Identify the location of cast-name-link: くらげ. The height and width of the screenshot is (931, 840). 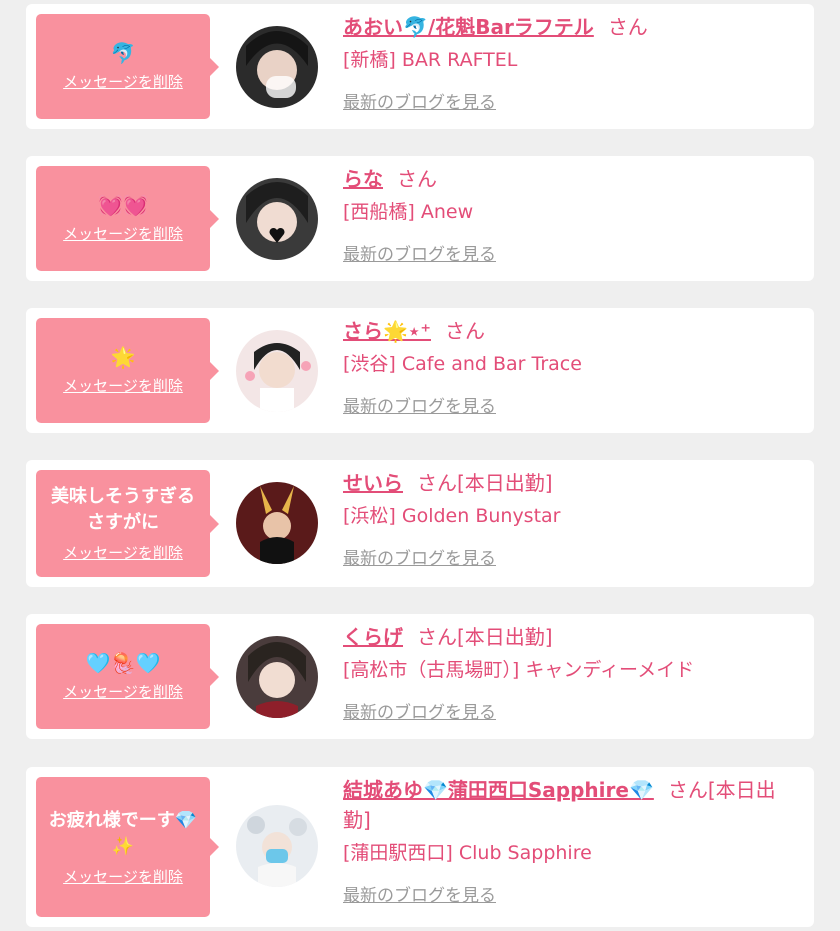
(373, 637).